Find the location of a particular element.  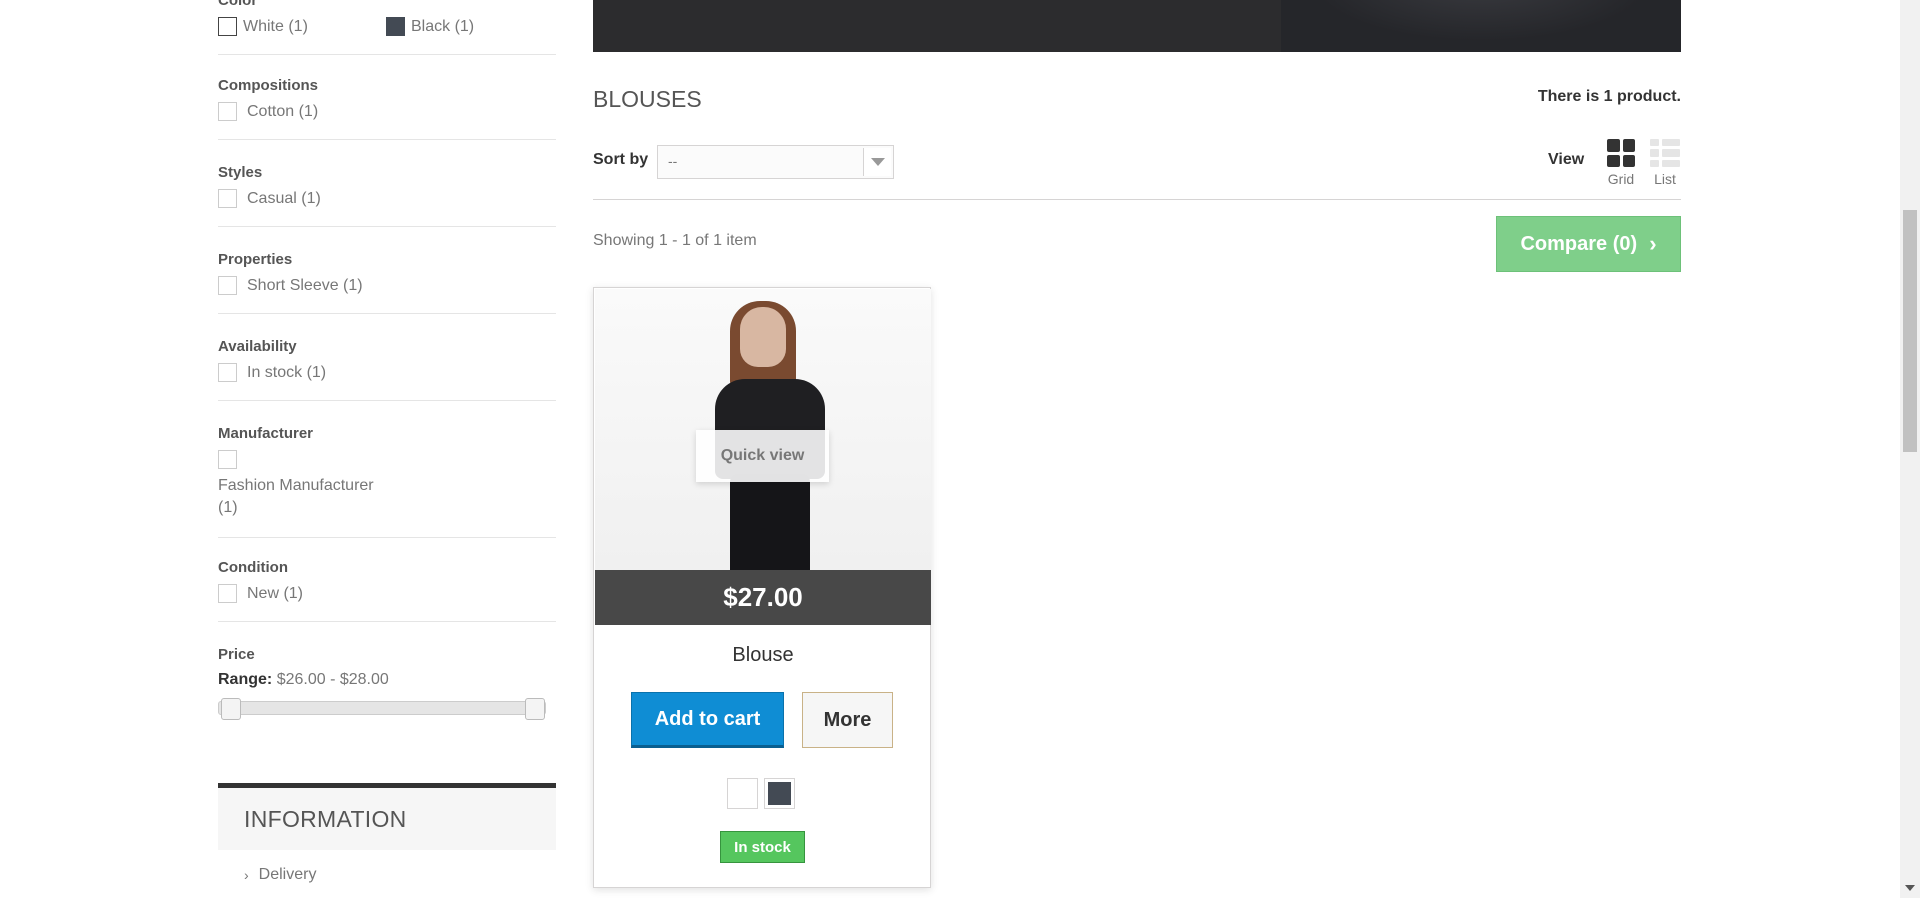

scroll-down-arrow-icon is located at coordinates (1910, 888).